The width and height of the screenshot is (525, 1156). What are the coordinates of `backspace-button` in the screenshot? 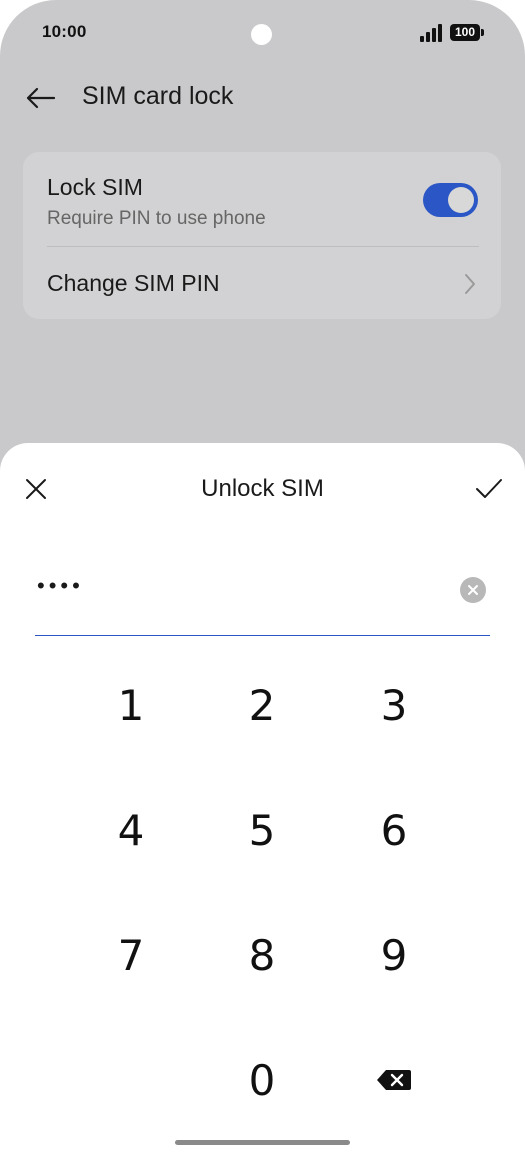 It's located at (394, 1080).